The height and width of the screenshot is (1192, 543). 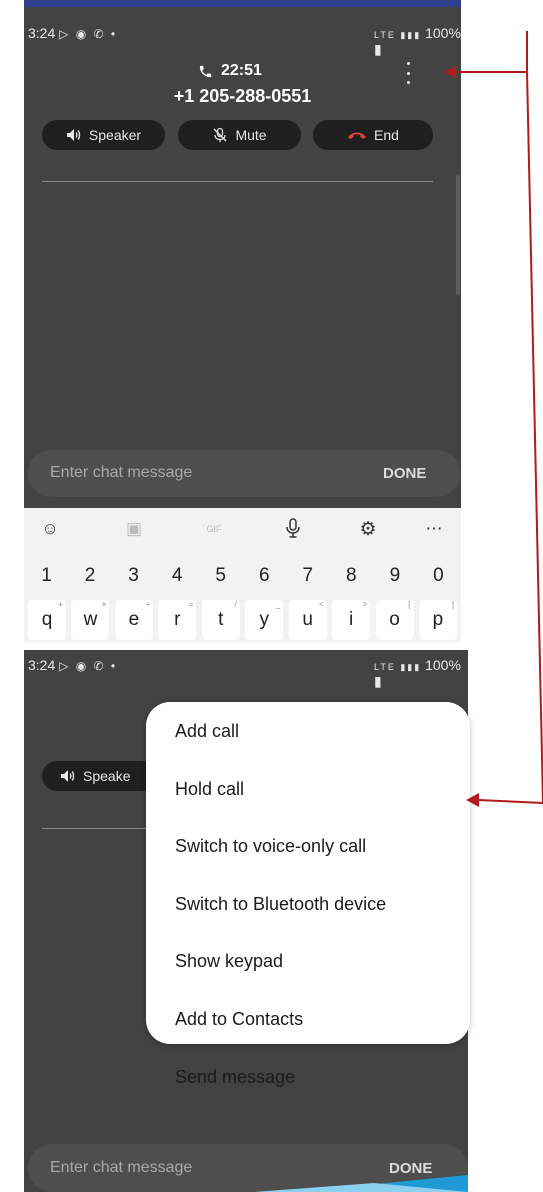 I want to click on annotation-line-bottom, so click(x=510, y=438).